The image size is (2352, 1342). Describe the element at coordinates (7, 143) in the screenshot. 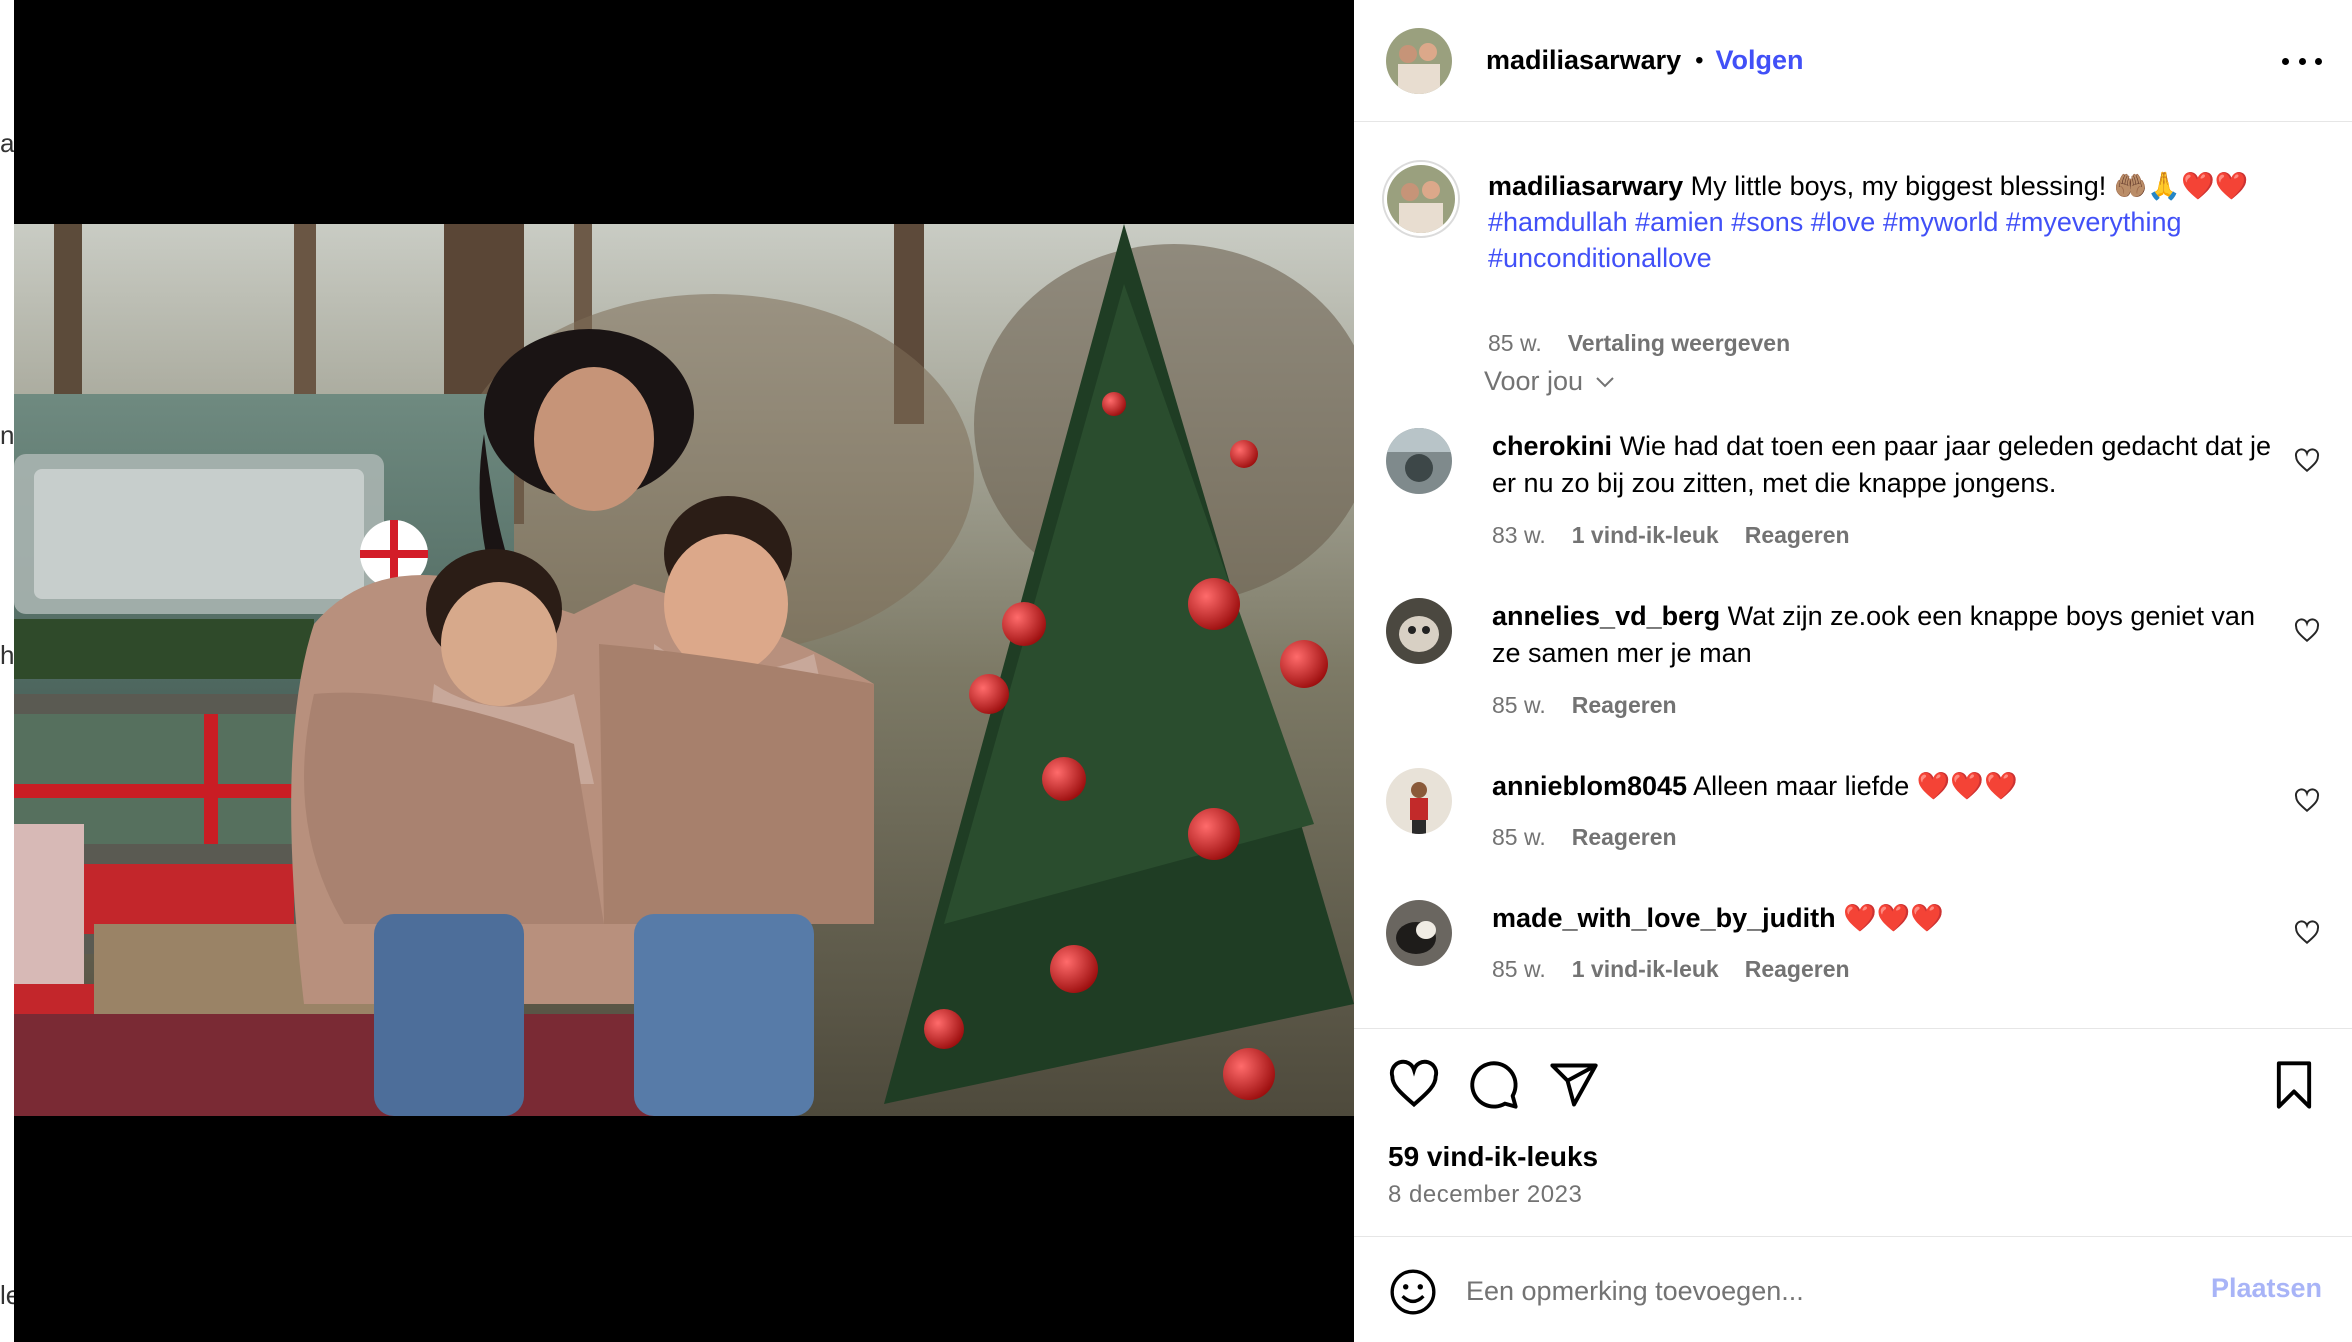

I see `background-text-fragment: a` at that location.